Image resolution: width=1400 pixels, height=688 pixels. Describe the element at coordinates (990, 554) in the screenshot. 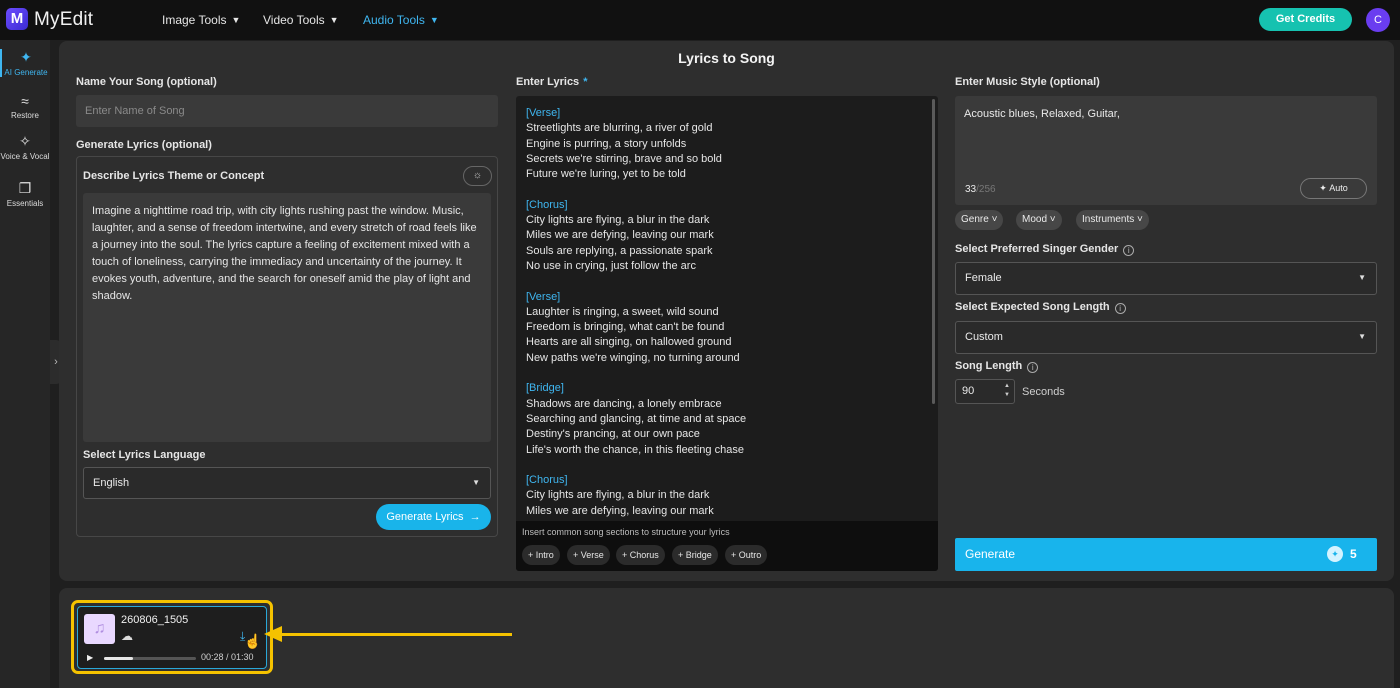

I see `generate-label: Generate` at that location.